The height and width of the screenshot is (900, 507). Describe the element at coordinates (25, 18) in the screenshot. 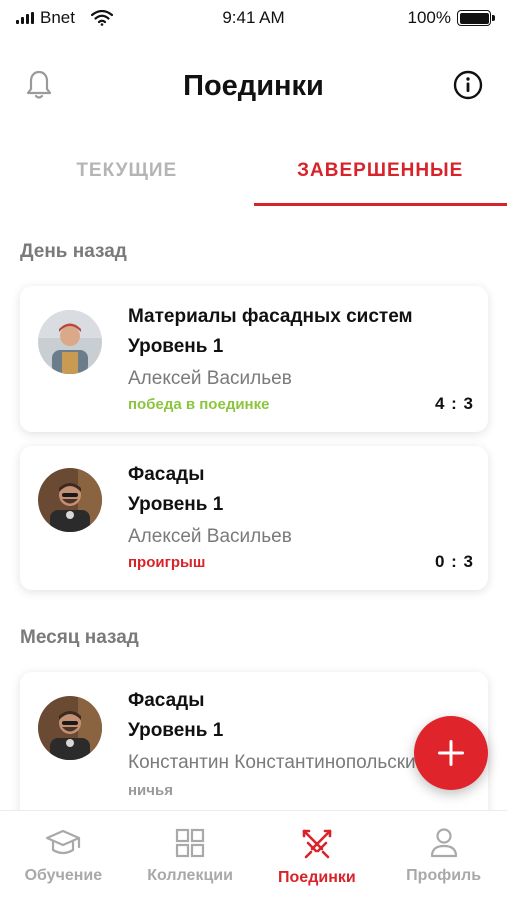

I see `signal-icon` at that location.